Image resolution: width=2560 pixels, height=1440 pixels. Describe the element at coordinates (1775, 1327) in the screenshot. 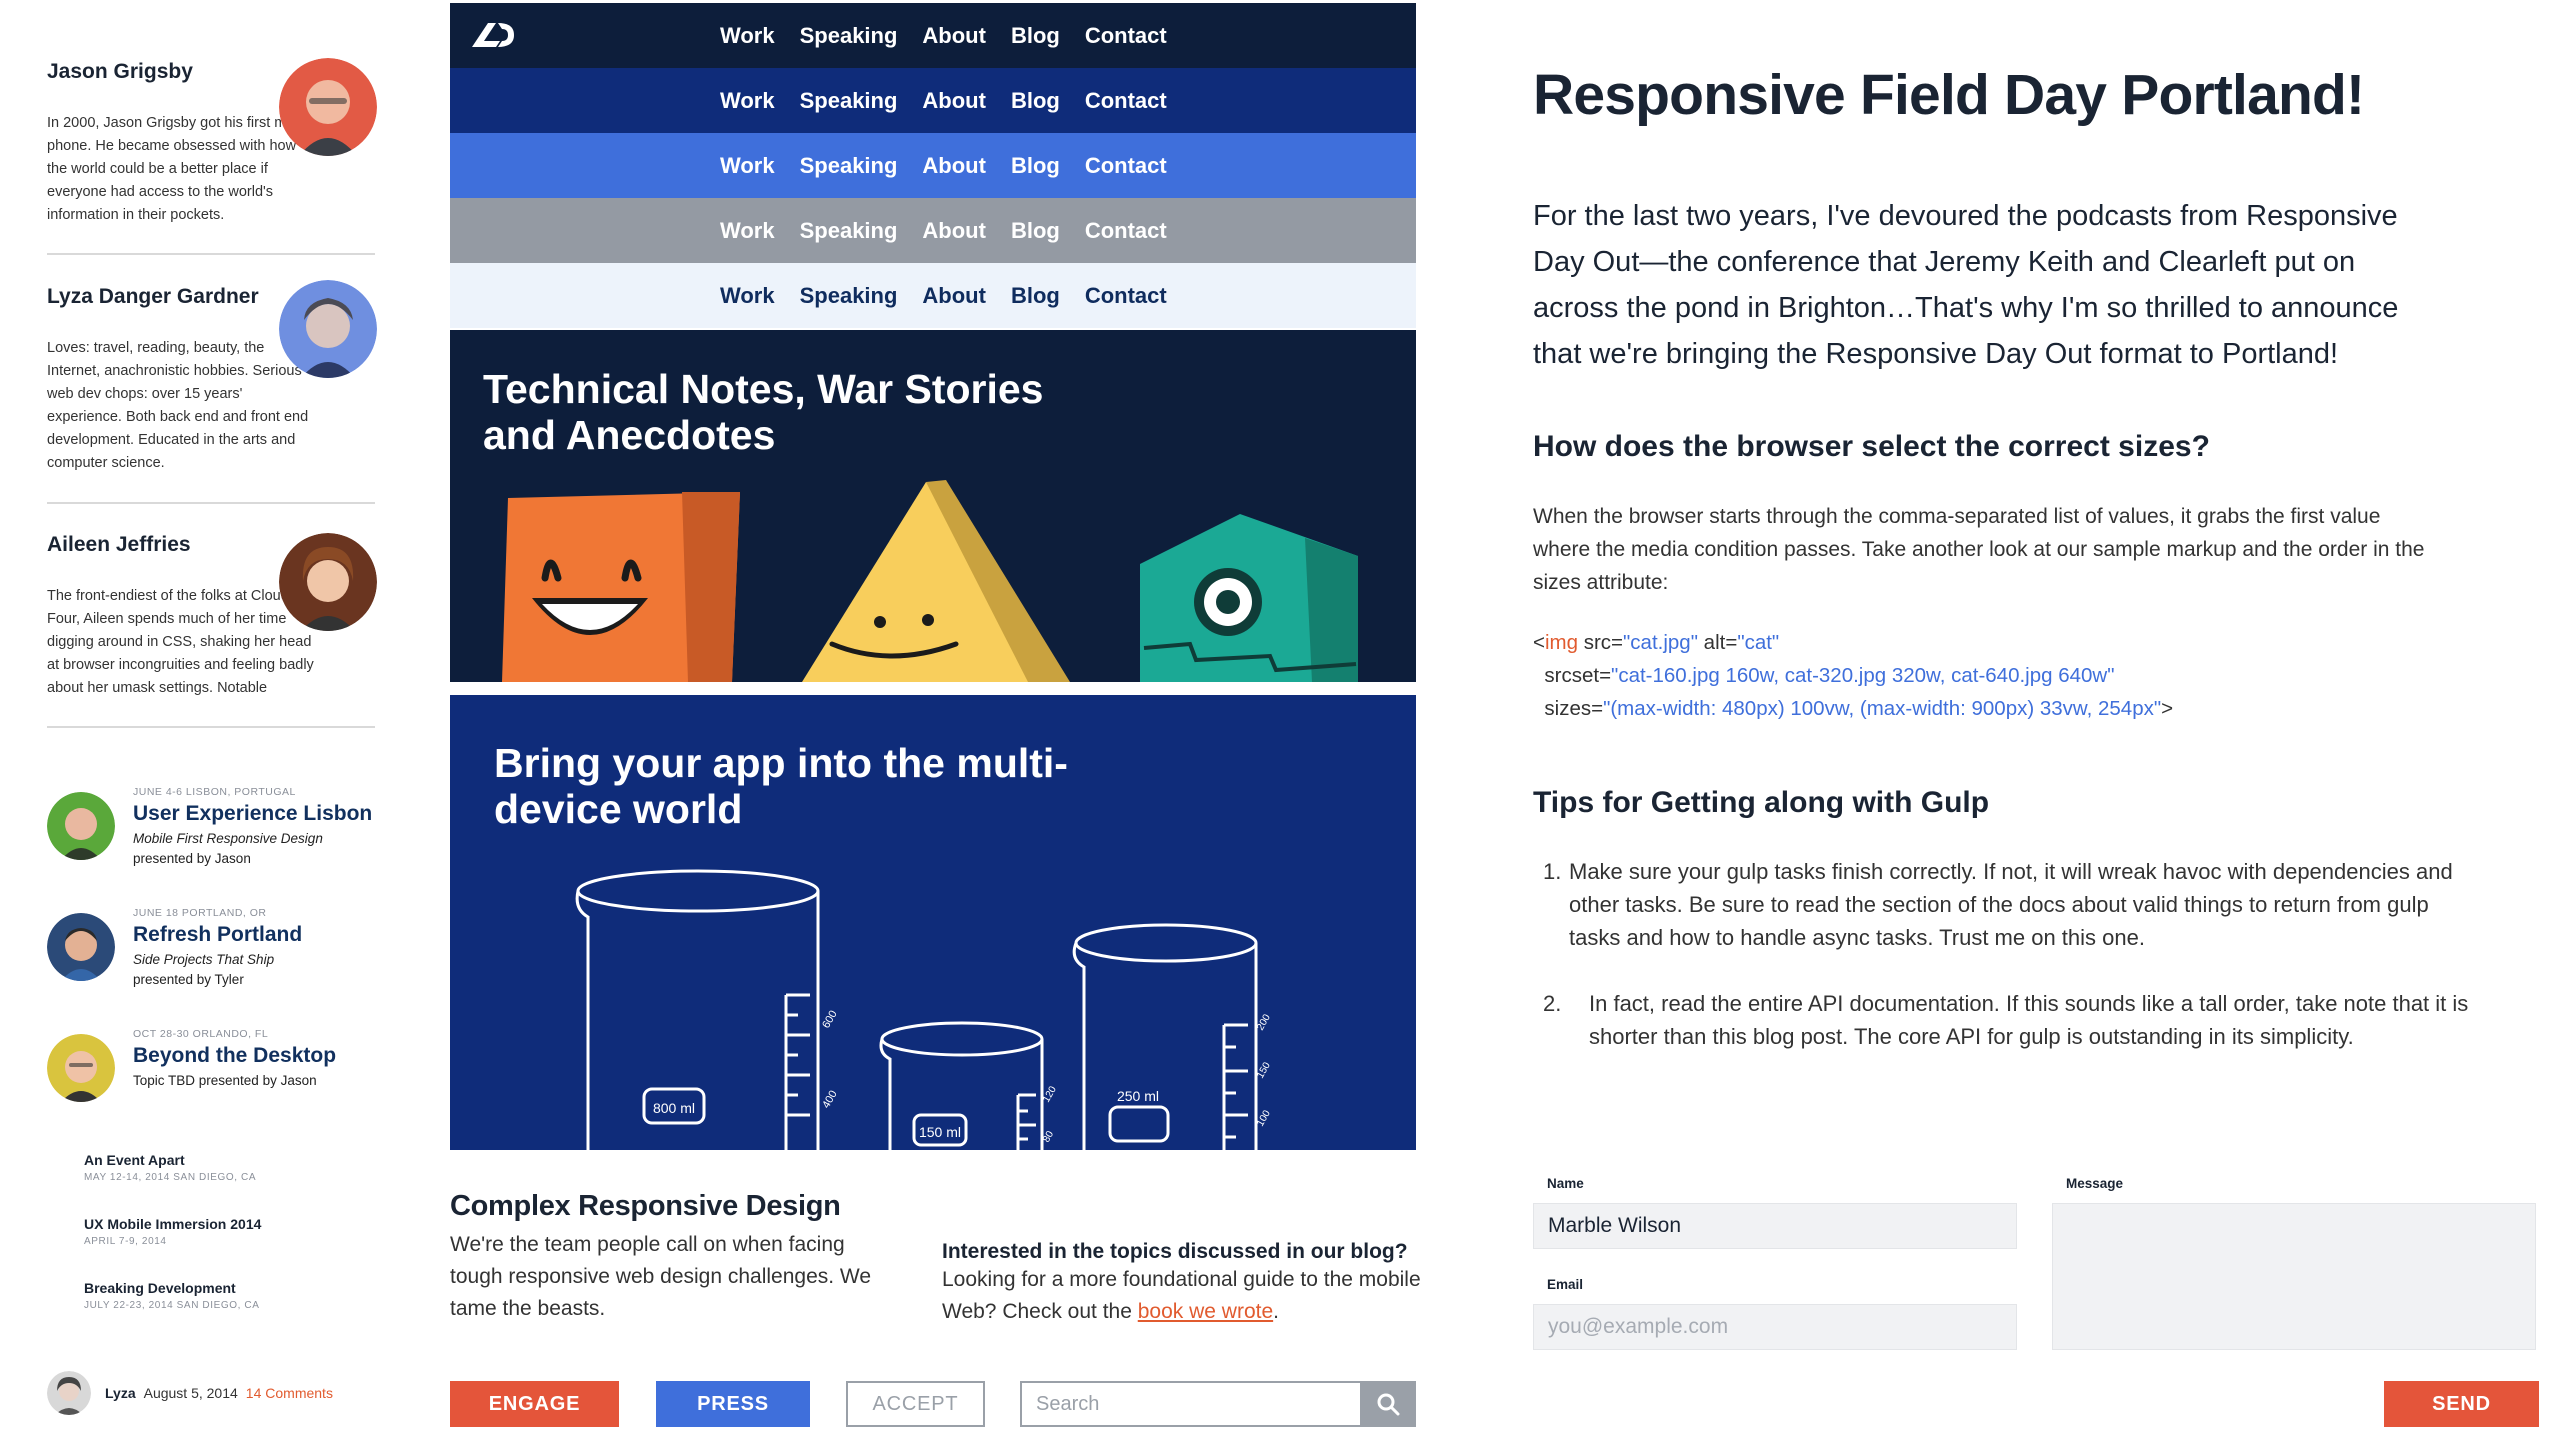

I see `email-field: you@example.com` at that location.